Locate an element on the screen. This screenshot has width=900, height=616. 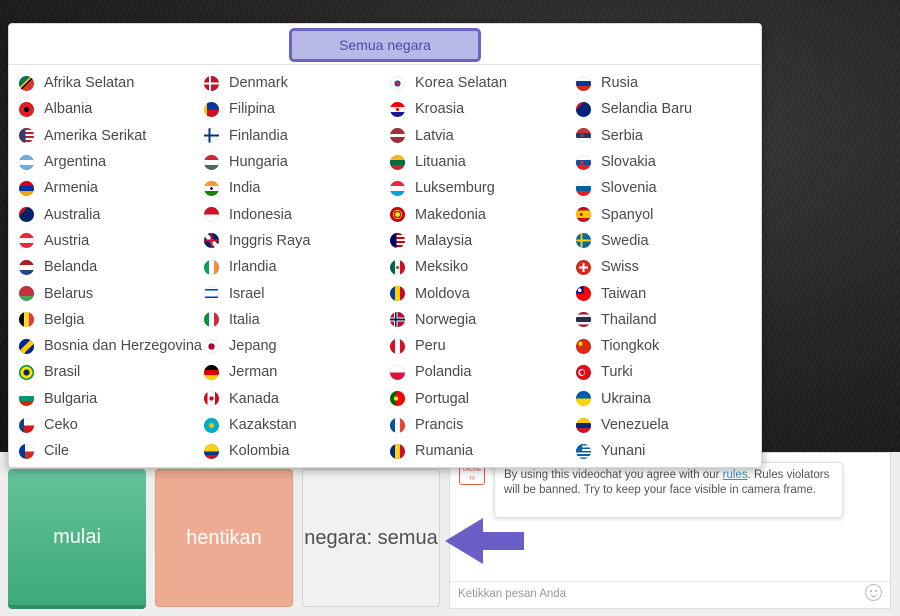
country-item: Serbia is located at coordinates (668, 136).